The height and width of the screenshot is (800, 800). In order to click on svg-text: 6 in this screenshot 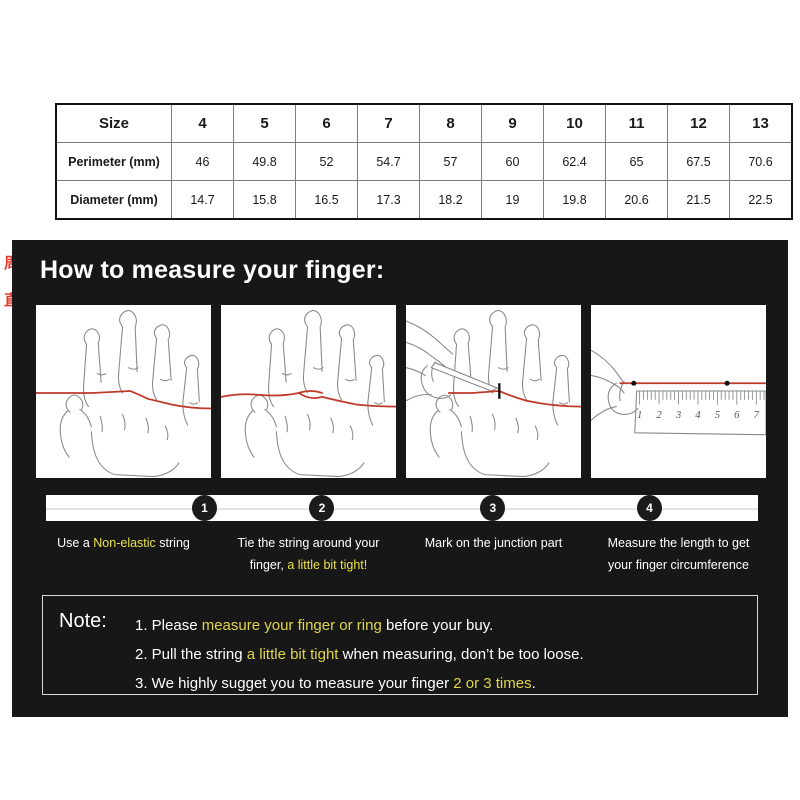, I will do `click(737, 415)`.